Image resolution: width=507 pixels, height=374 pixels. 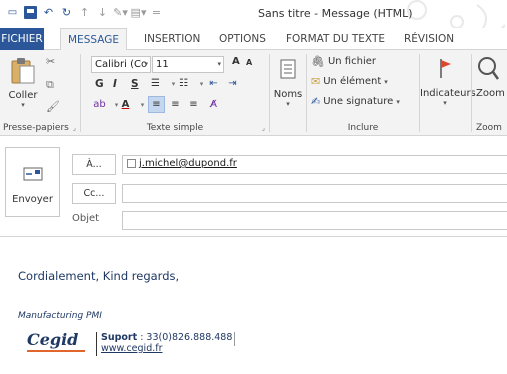 What do you see at coordinates (93, 39) in the screenshot?
I see `tab-message: MESSAGE` at bounding box center [93, 39].